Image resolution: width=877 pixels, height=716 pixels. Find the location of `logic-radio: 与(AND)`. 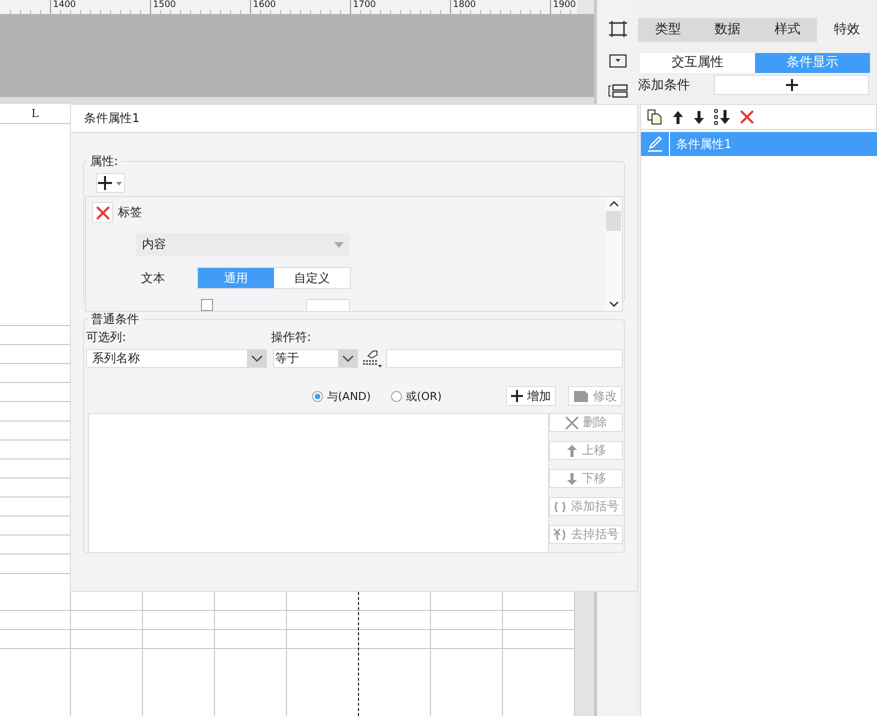

logic-radio: 与(AND) is located at coordinates (341, 396).